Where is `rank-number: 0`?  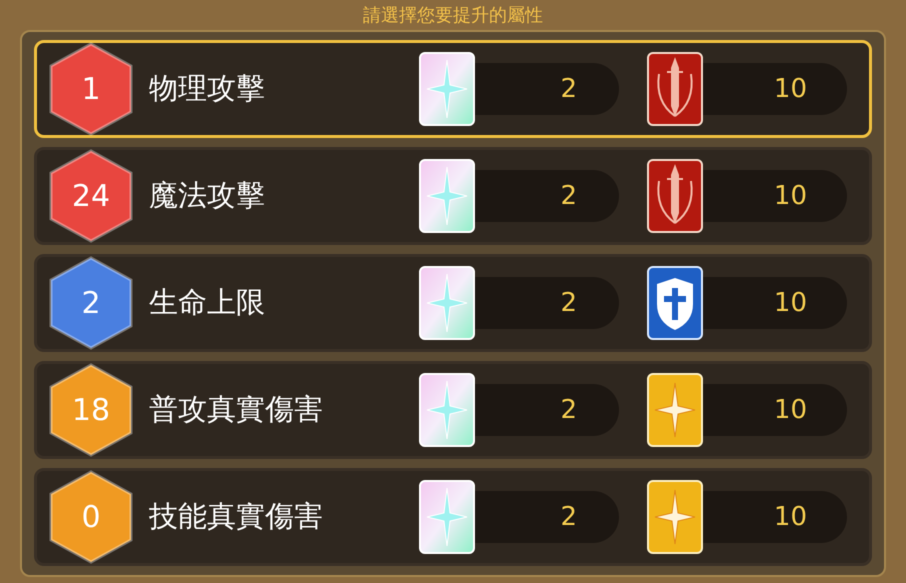
rank-number: 0 is located at coordinates (91, 517).